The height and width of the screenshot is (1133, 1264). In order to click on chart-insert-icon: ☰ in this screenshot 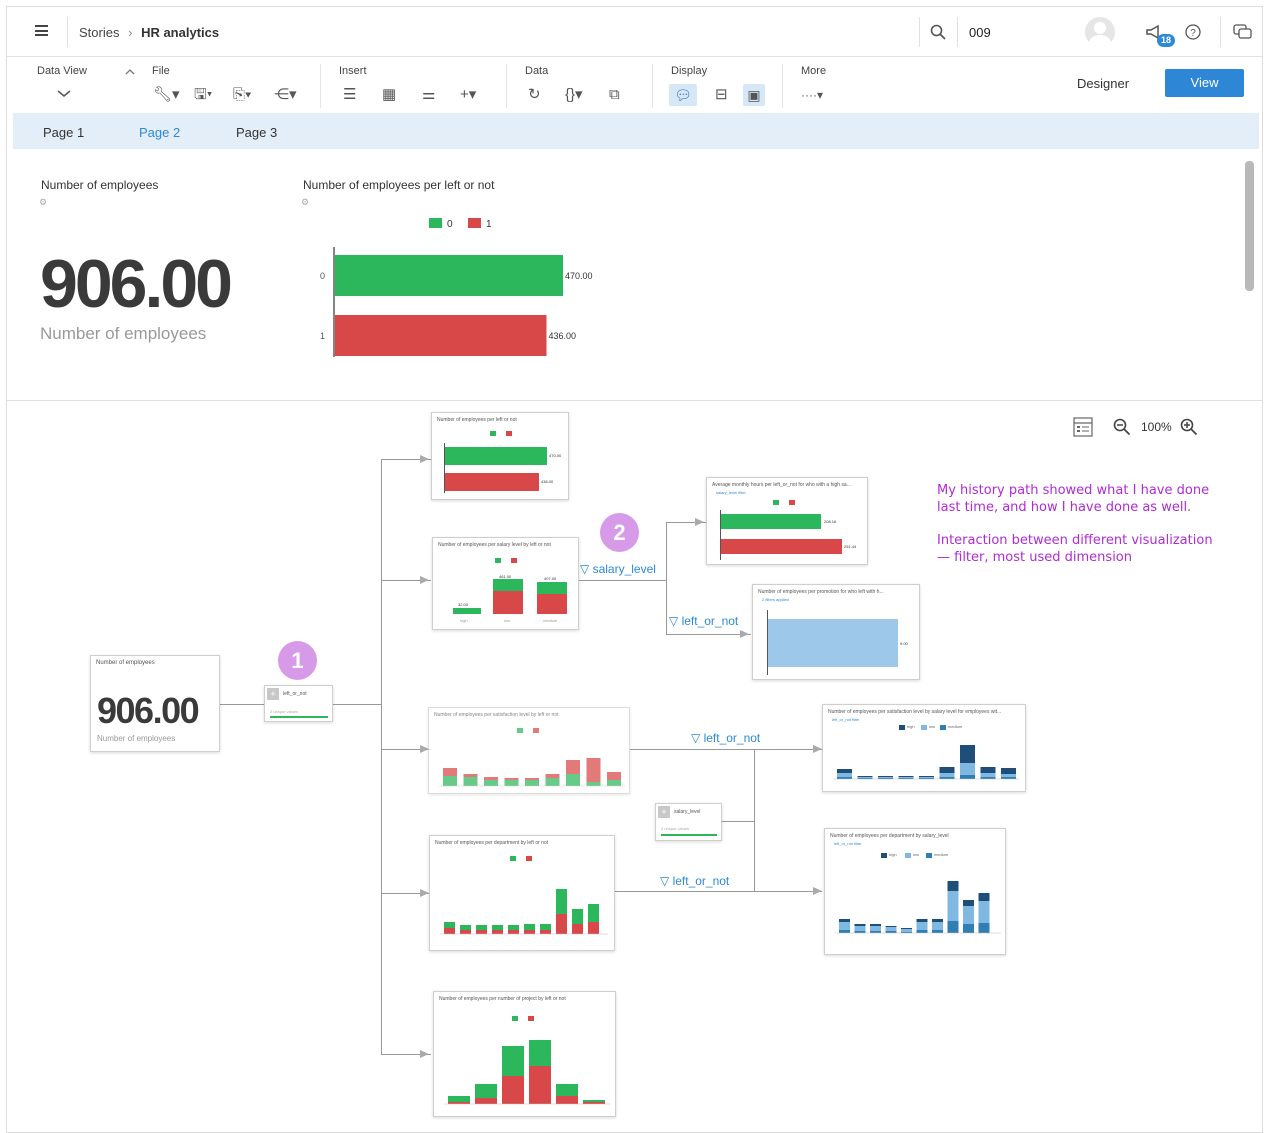, I will do `click(349, 95)`.